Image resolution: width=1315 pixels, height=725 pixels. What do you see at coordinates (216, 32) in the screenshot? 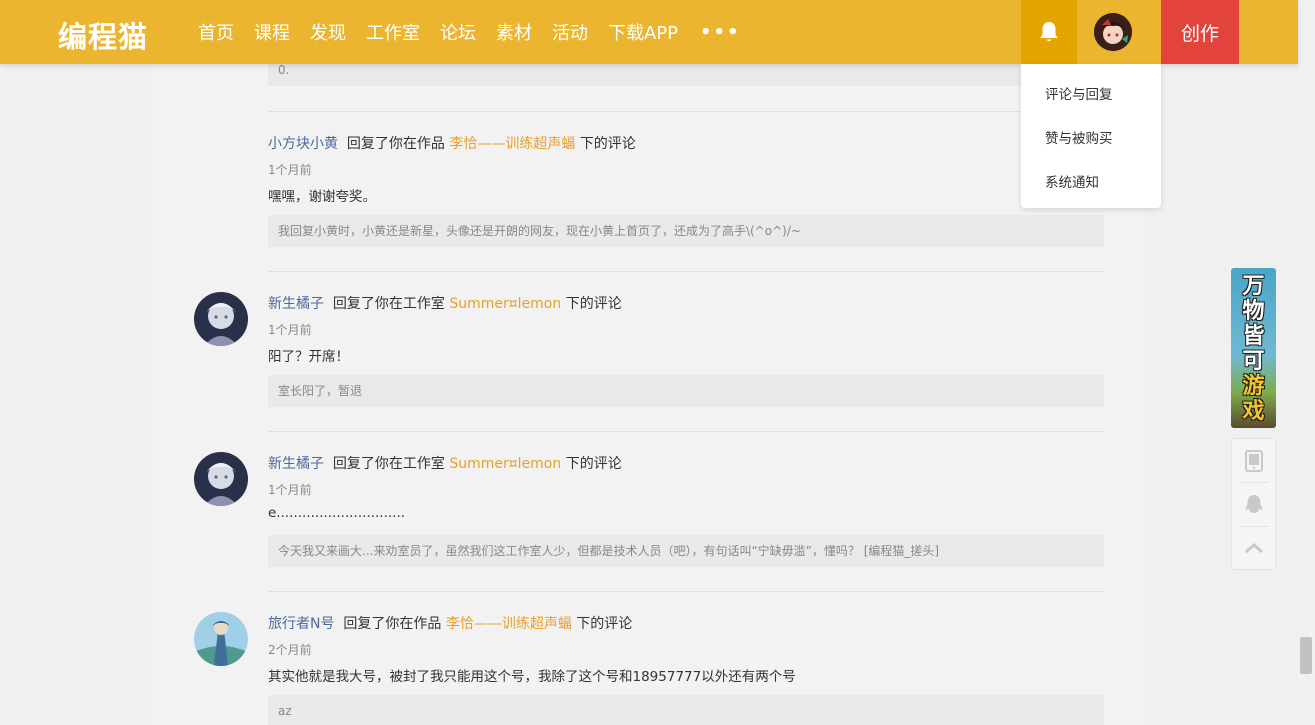
I see `nav-home: 首页` at bounding box center [216, 32].